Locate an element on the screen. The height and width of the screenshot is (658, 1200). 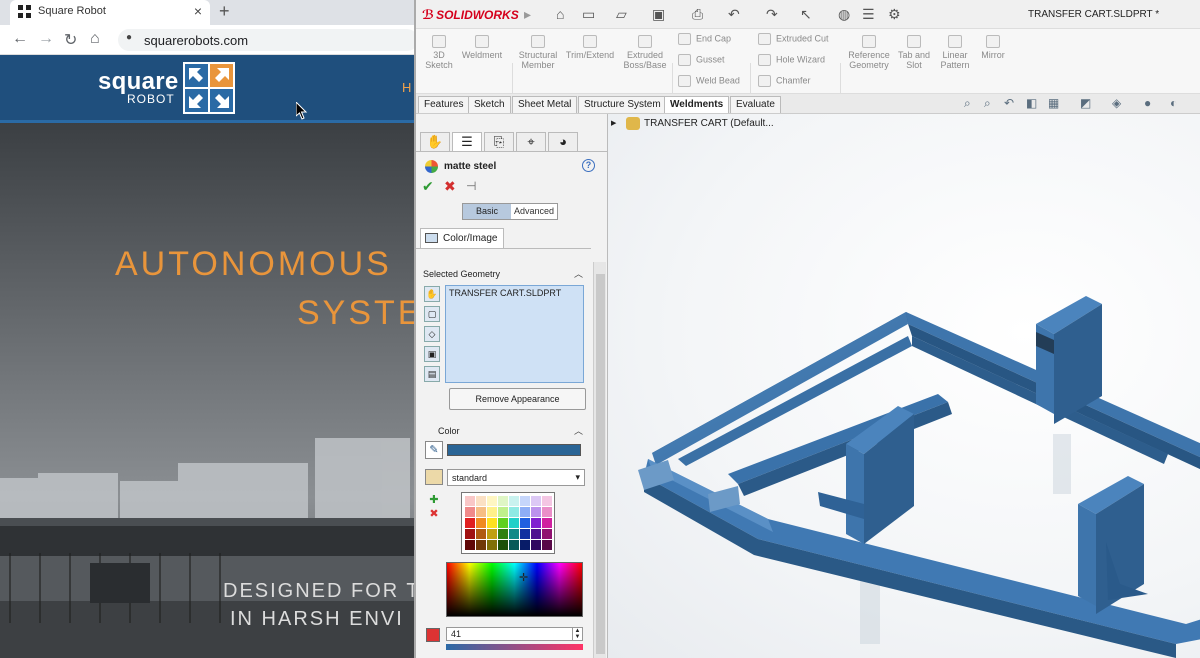
display-style-icon: ◩ is located at coordinates (1085, 103).